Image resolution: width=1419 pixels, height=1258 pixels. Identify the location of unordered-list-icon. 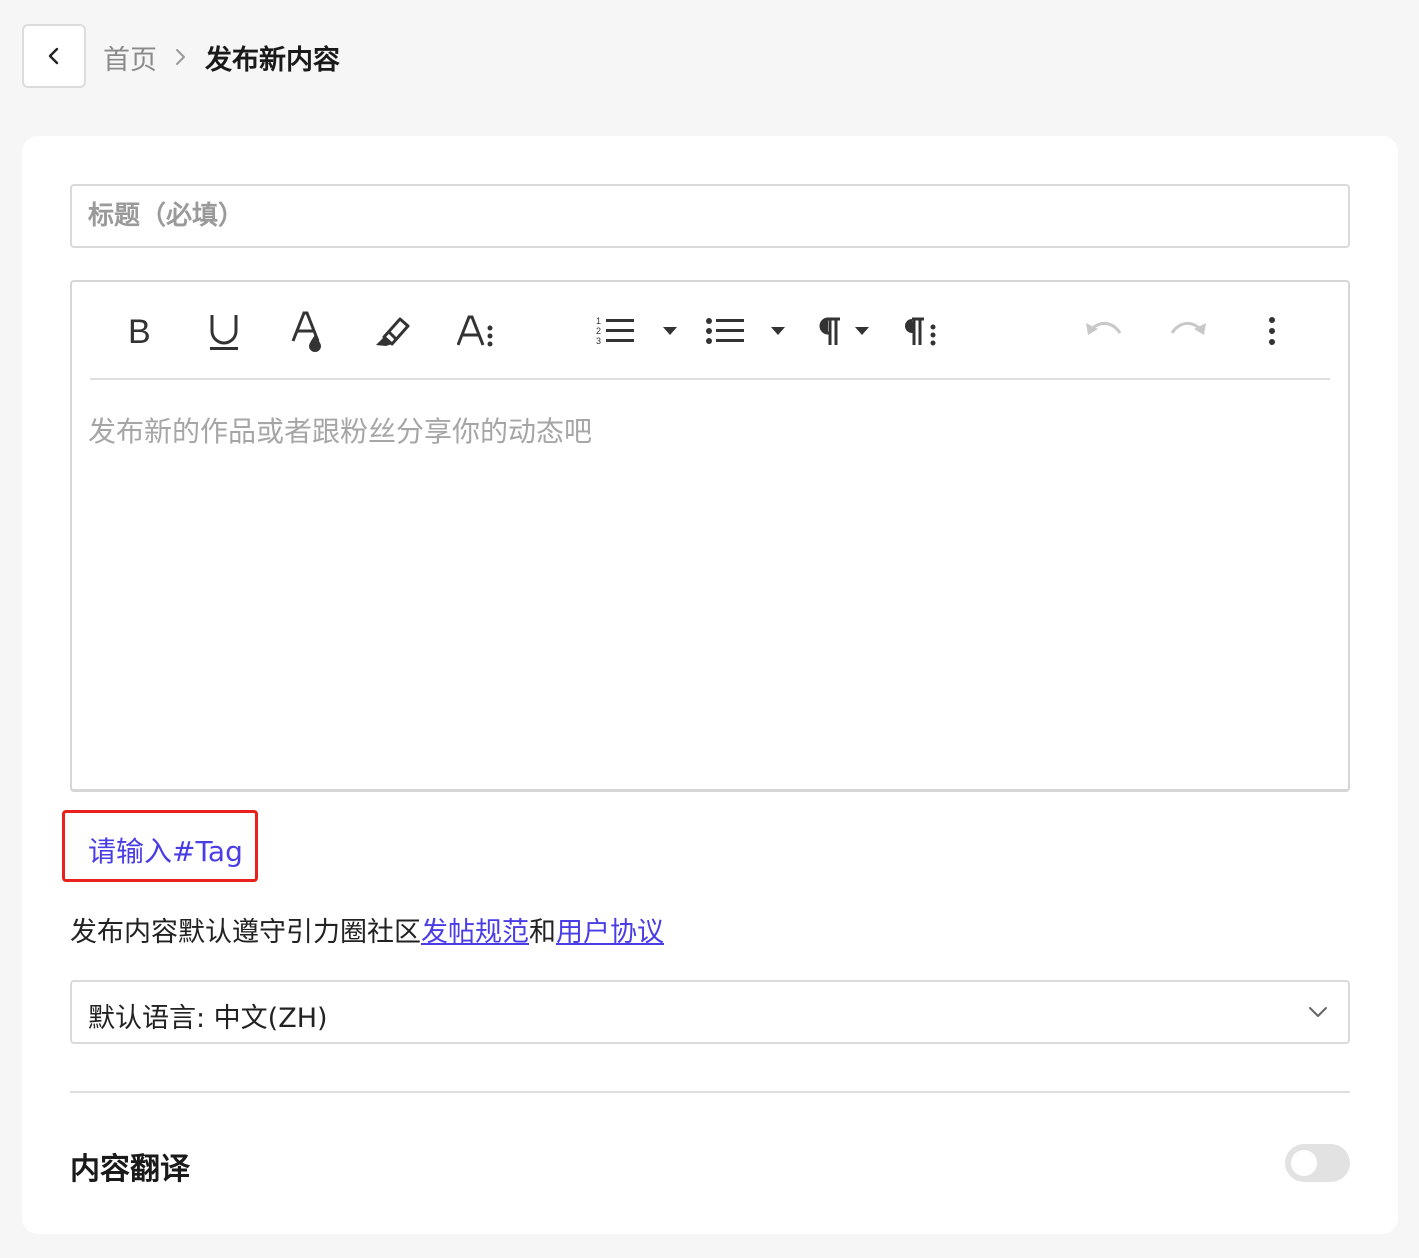
(726, 331).